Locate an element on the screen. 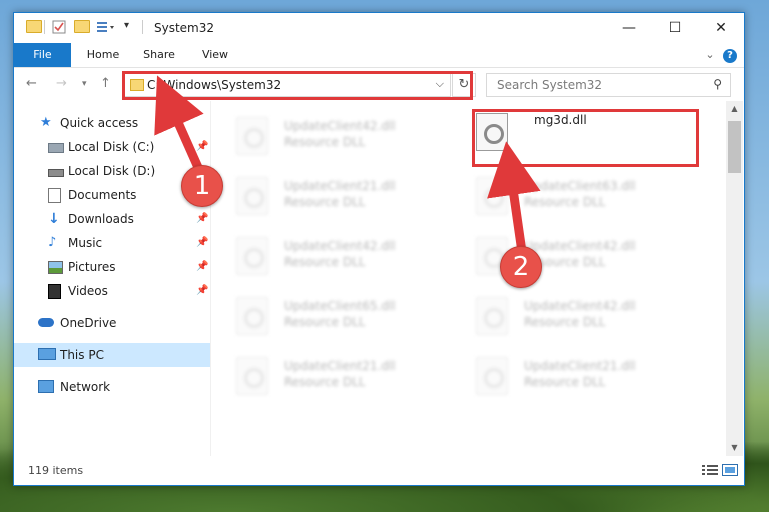 This screenshot has width=769, height=512. step-1-badge: 1 is located at coordinates (202, 186).